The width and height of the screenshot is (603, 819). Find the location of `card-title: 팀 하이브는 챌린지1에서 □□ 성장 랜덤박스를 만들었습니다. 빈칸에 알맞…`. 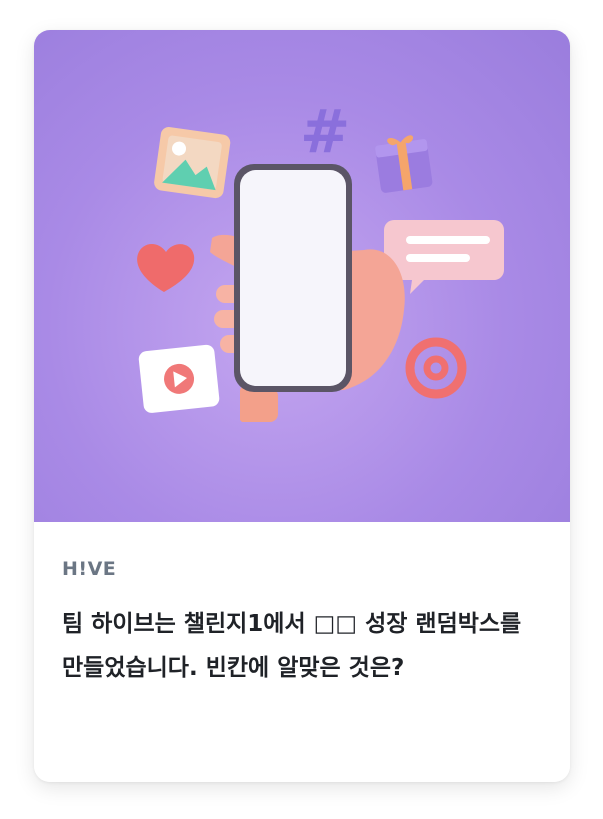

card-title: 팀 하이브는 챌린지1에서 □□ 성장 랜덤박스를 만들었습니다. 빈칸에 알맞… is located at coordinates (302, 646).